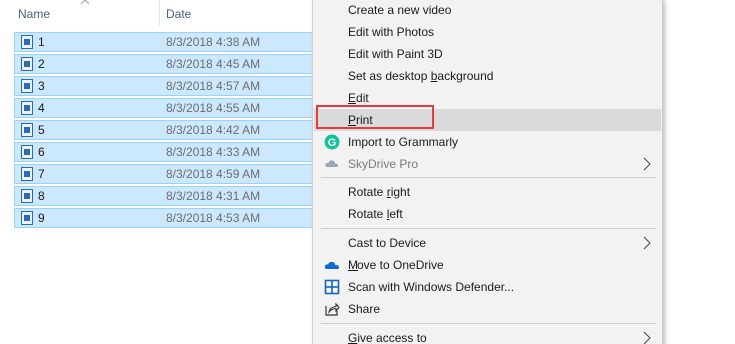  What do you see at coordinates (164, 152) in the screenshot?
I see `file-row: 6 8/3/2018 4:33 AM` at bounding box center [164, 152].